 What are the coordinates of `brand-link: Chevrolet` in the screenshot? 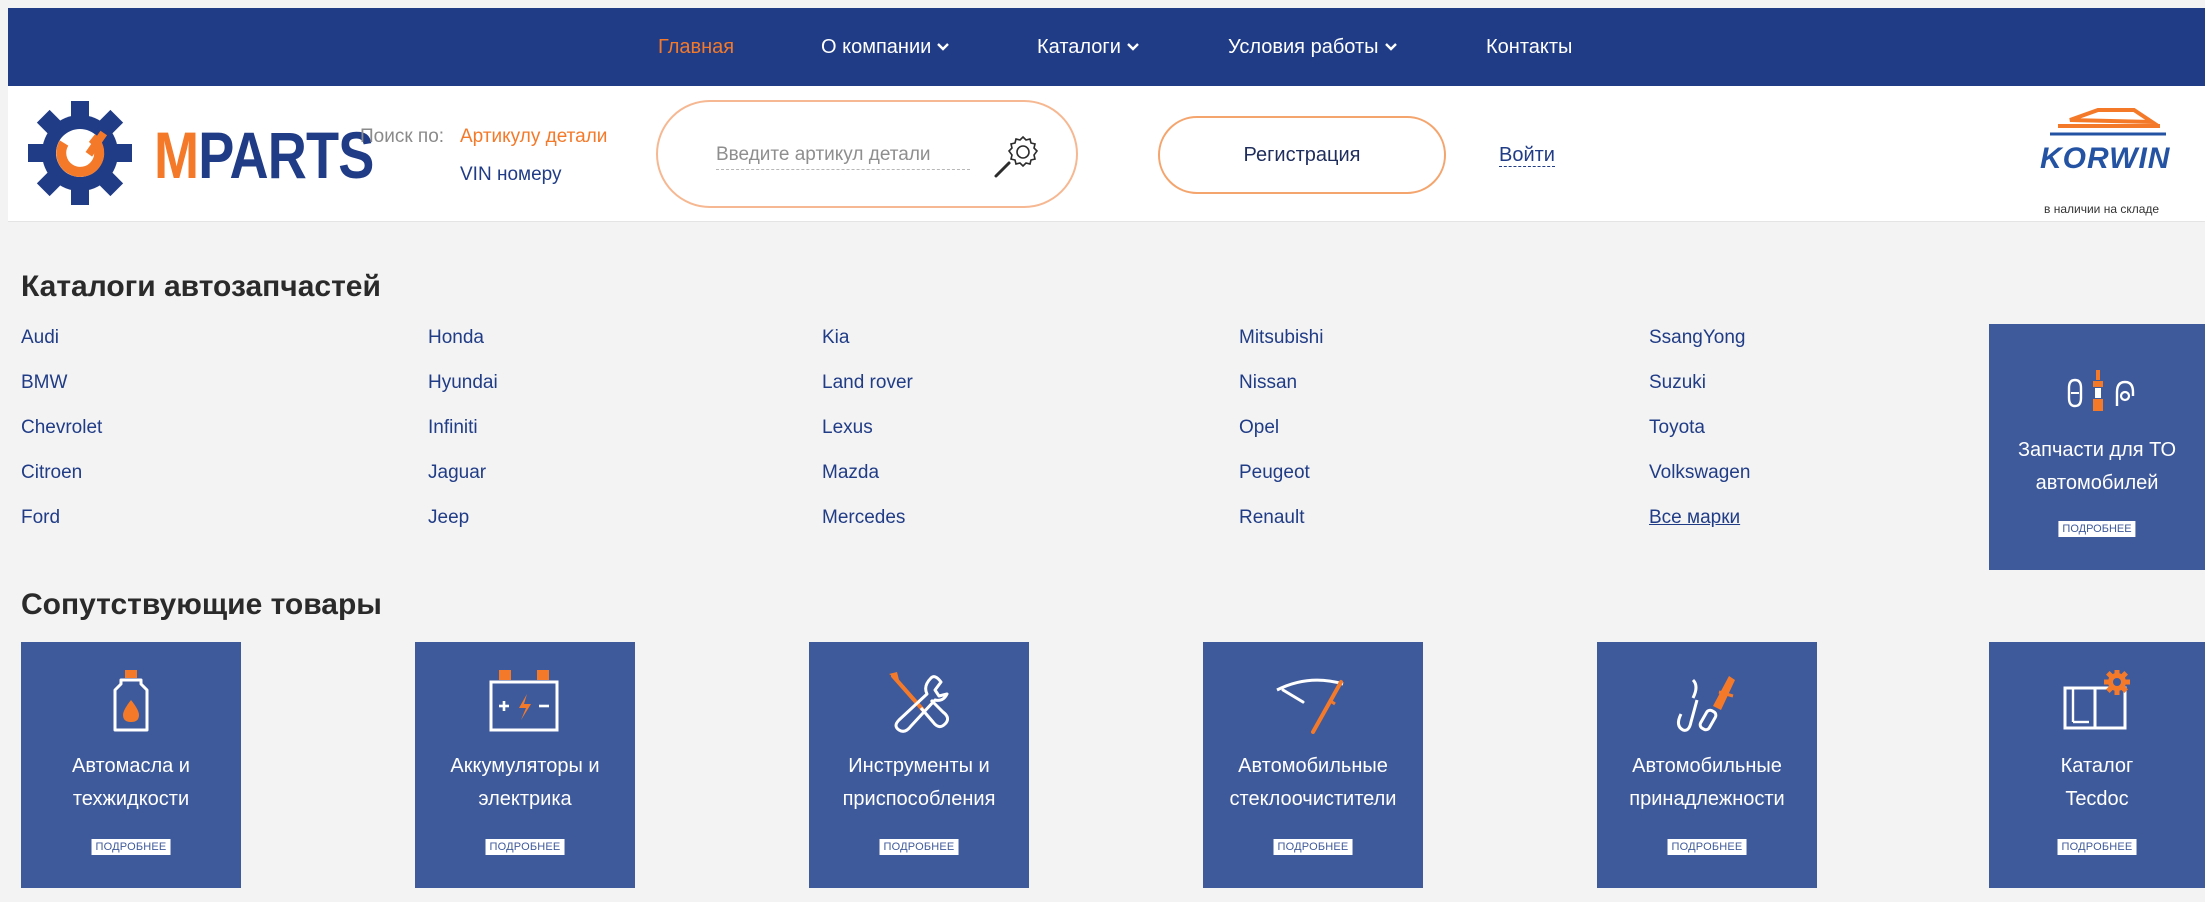 It's located at (61, 428).